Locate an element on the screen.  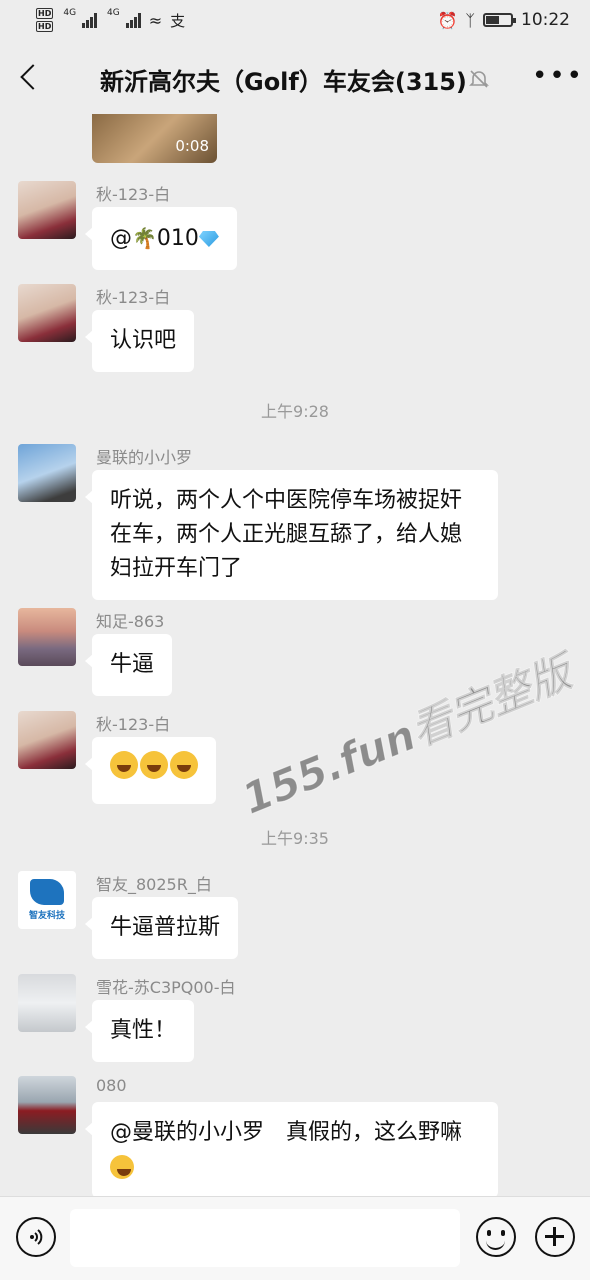
message-bubble: 听说，两个人个中医院停车场被捉奸在车，两个人正光腿互舔了，给人媳妇拉开车门了 is located at coordinates (291, 535).